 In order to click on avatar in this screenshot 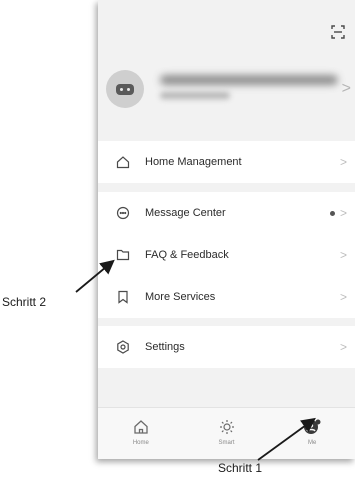, I will do `click(125, 89)`.